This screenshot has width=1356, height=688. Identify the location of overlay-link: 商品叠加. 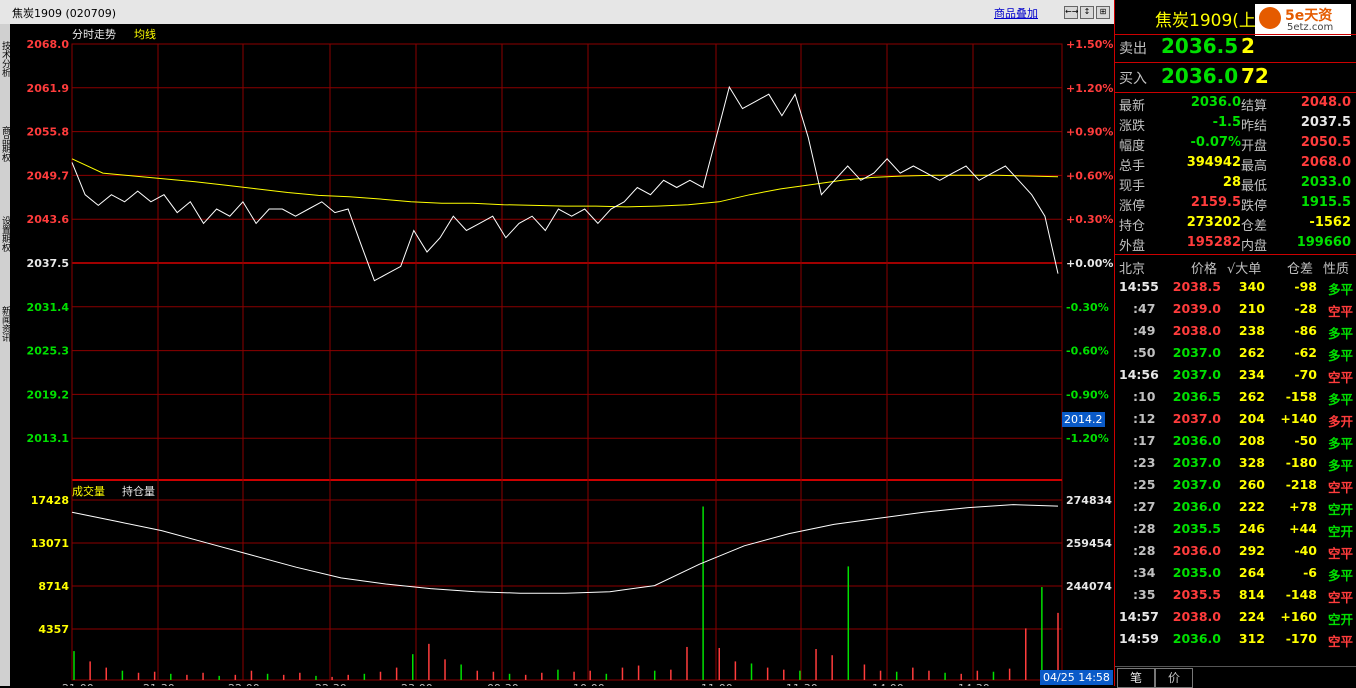
(1016, 13).